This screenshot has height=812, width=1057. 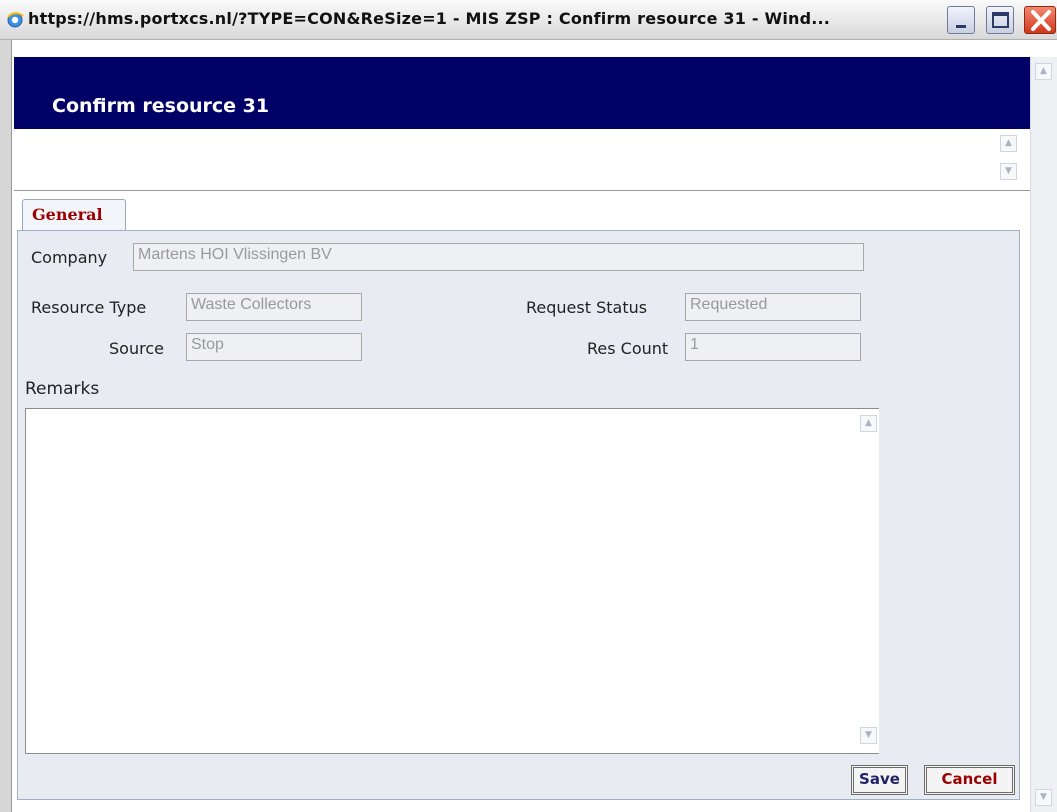 What do you see at coordinates (161, 106) in the screenshot?
I see `page-title: Confirm resource 31` at bounding box center [161, 106].